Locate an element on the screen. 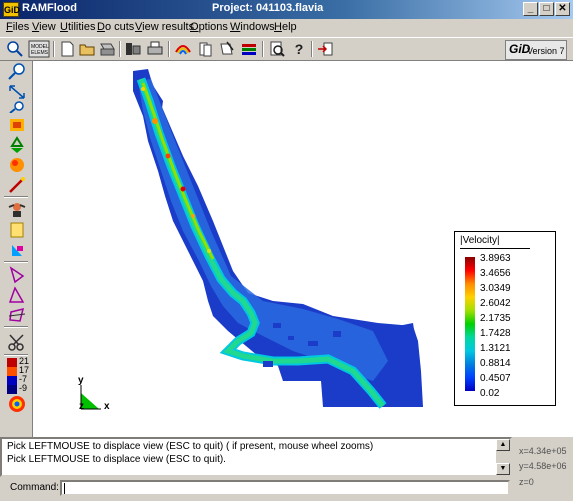 Image resolution: width=573 pixels, height=501 pixels. text-cursor is located at coordinates (64, 488).